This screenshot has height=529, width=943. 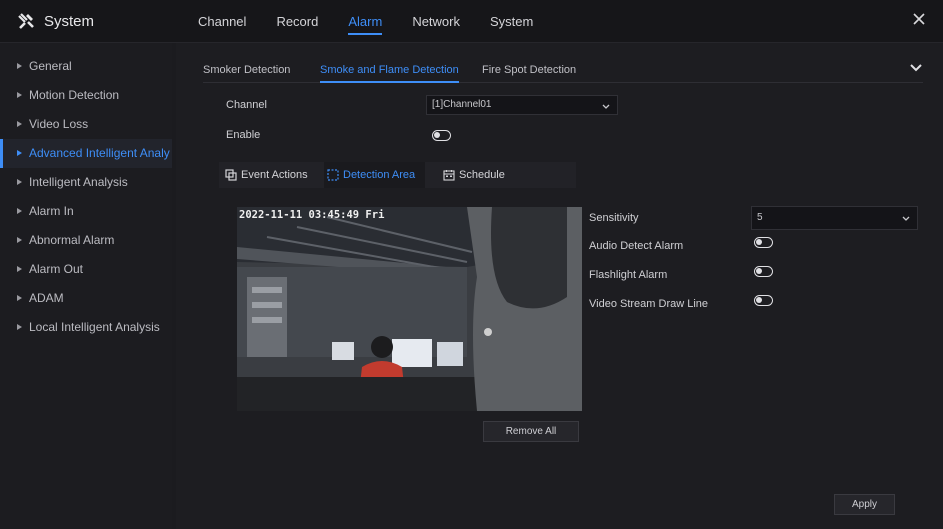 What do you see at coordinates (522, 105) in the screenshot?
I see `channel-select: [1]Channel01` at bounding box center [522, 105].